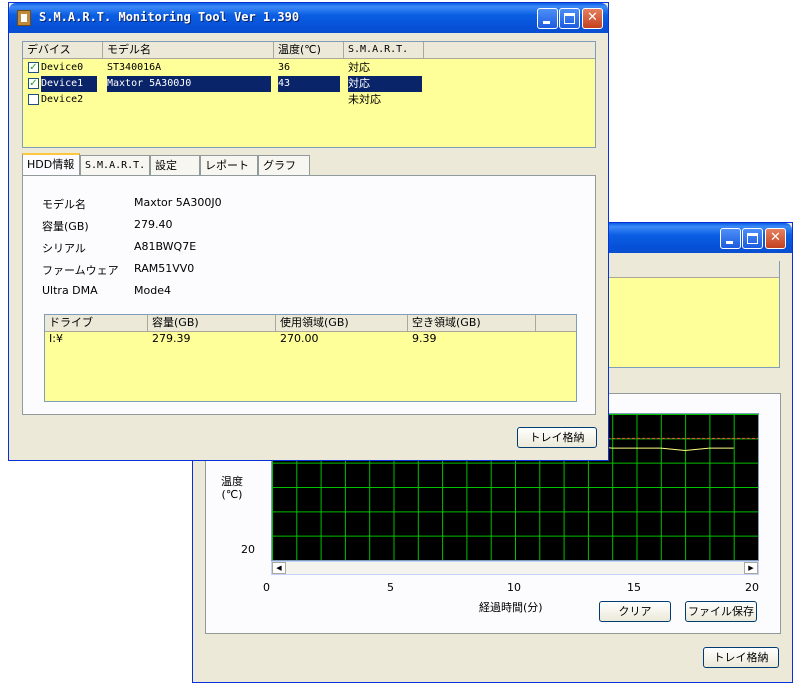  I want to click on temp-cell: 43, so click(309, 84).